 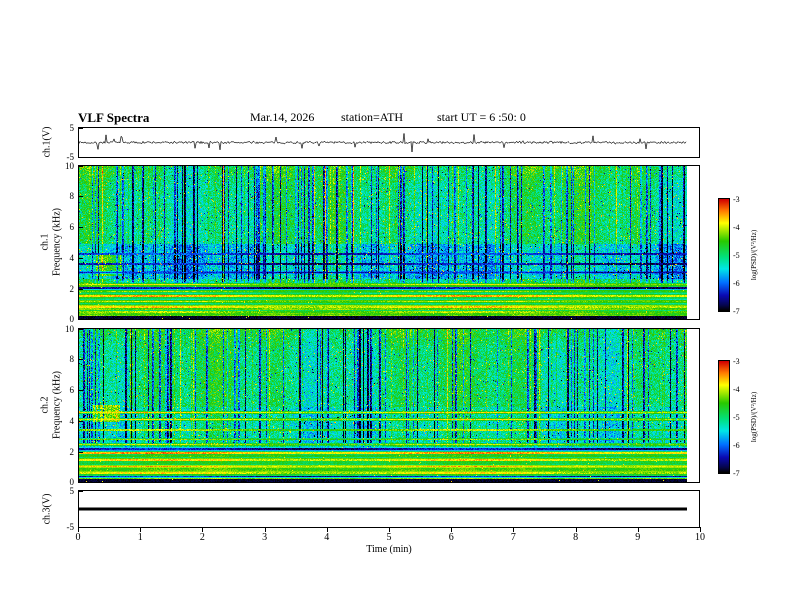 What do you see at coordinates (72, 196) in the screenshot?
I see `ch1-spectrogram-y-tick-label: 8` at bounding box center [72, 196].